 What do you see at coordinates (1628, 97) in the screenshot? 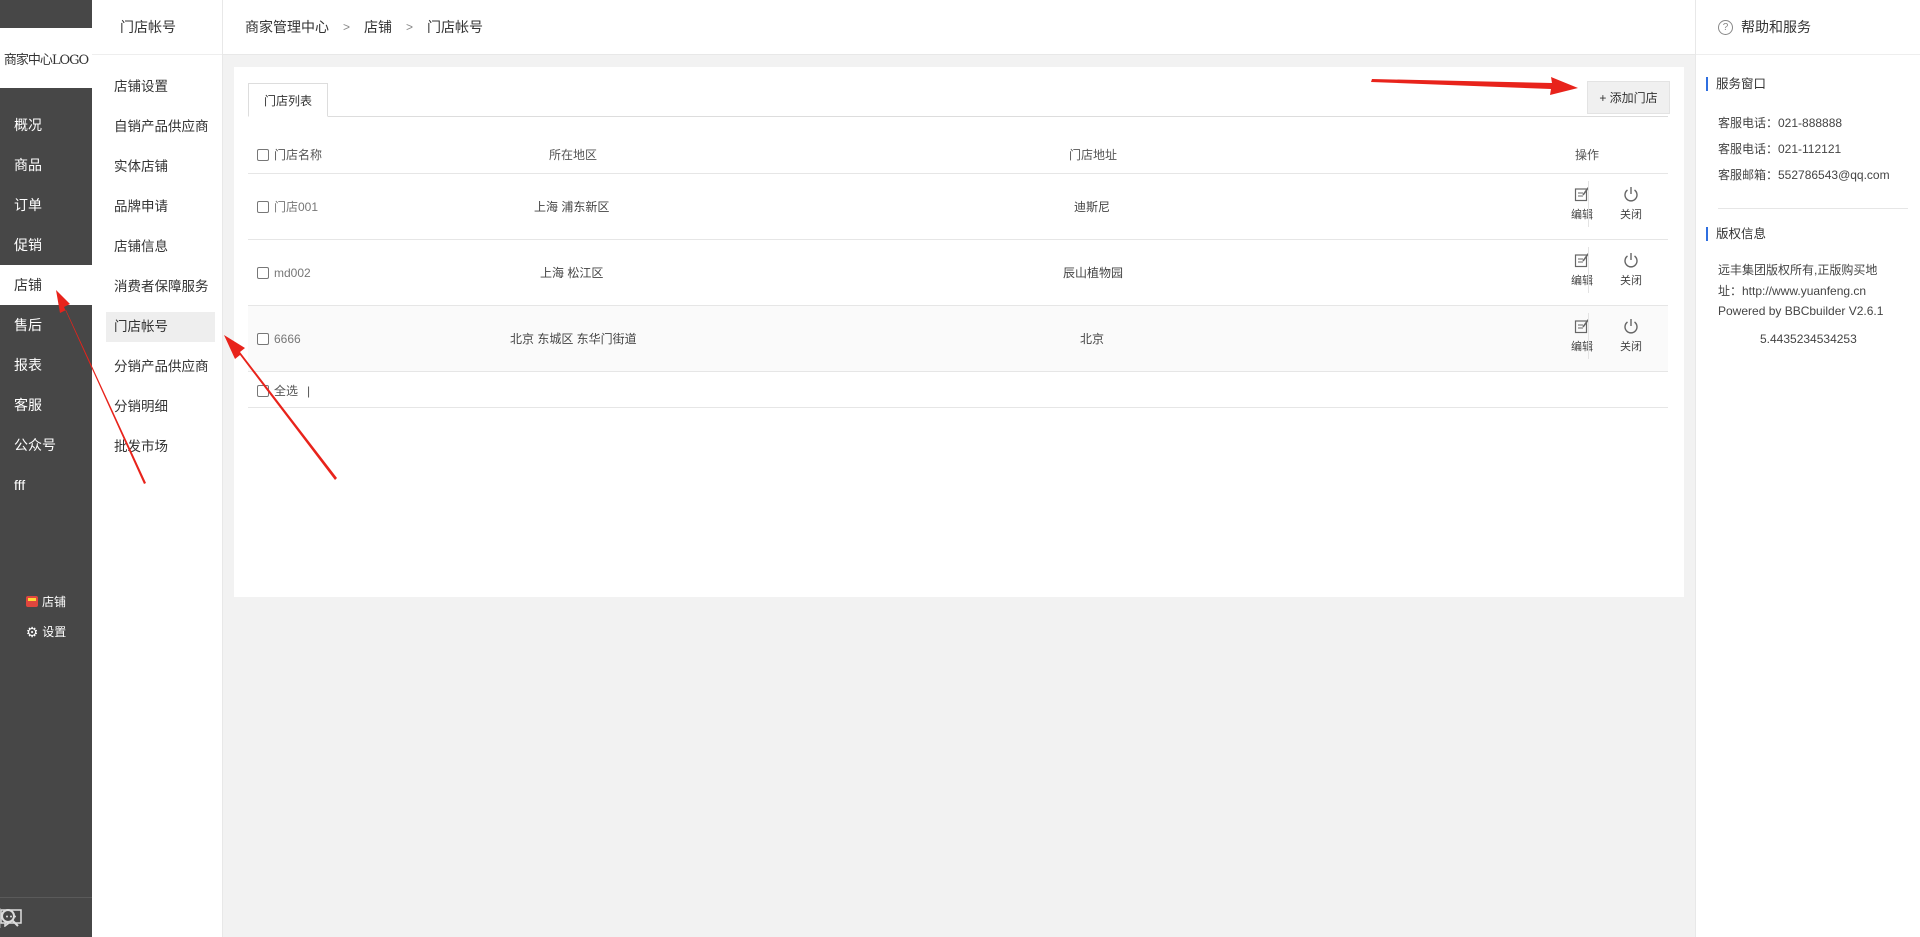
I see `add-store-button: + 添加门店` at bounding box center [1628, 97].